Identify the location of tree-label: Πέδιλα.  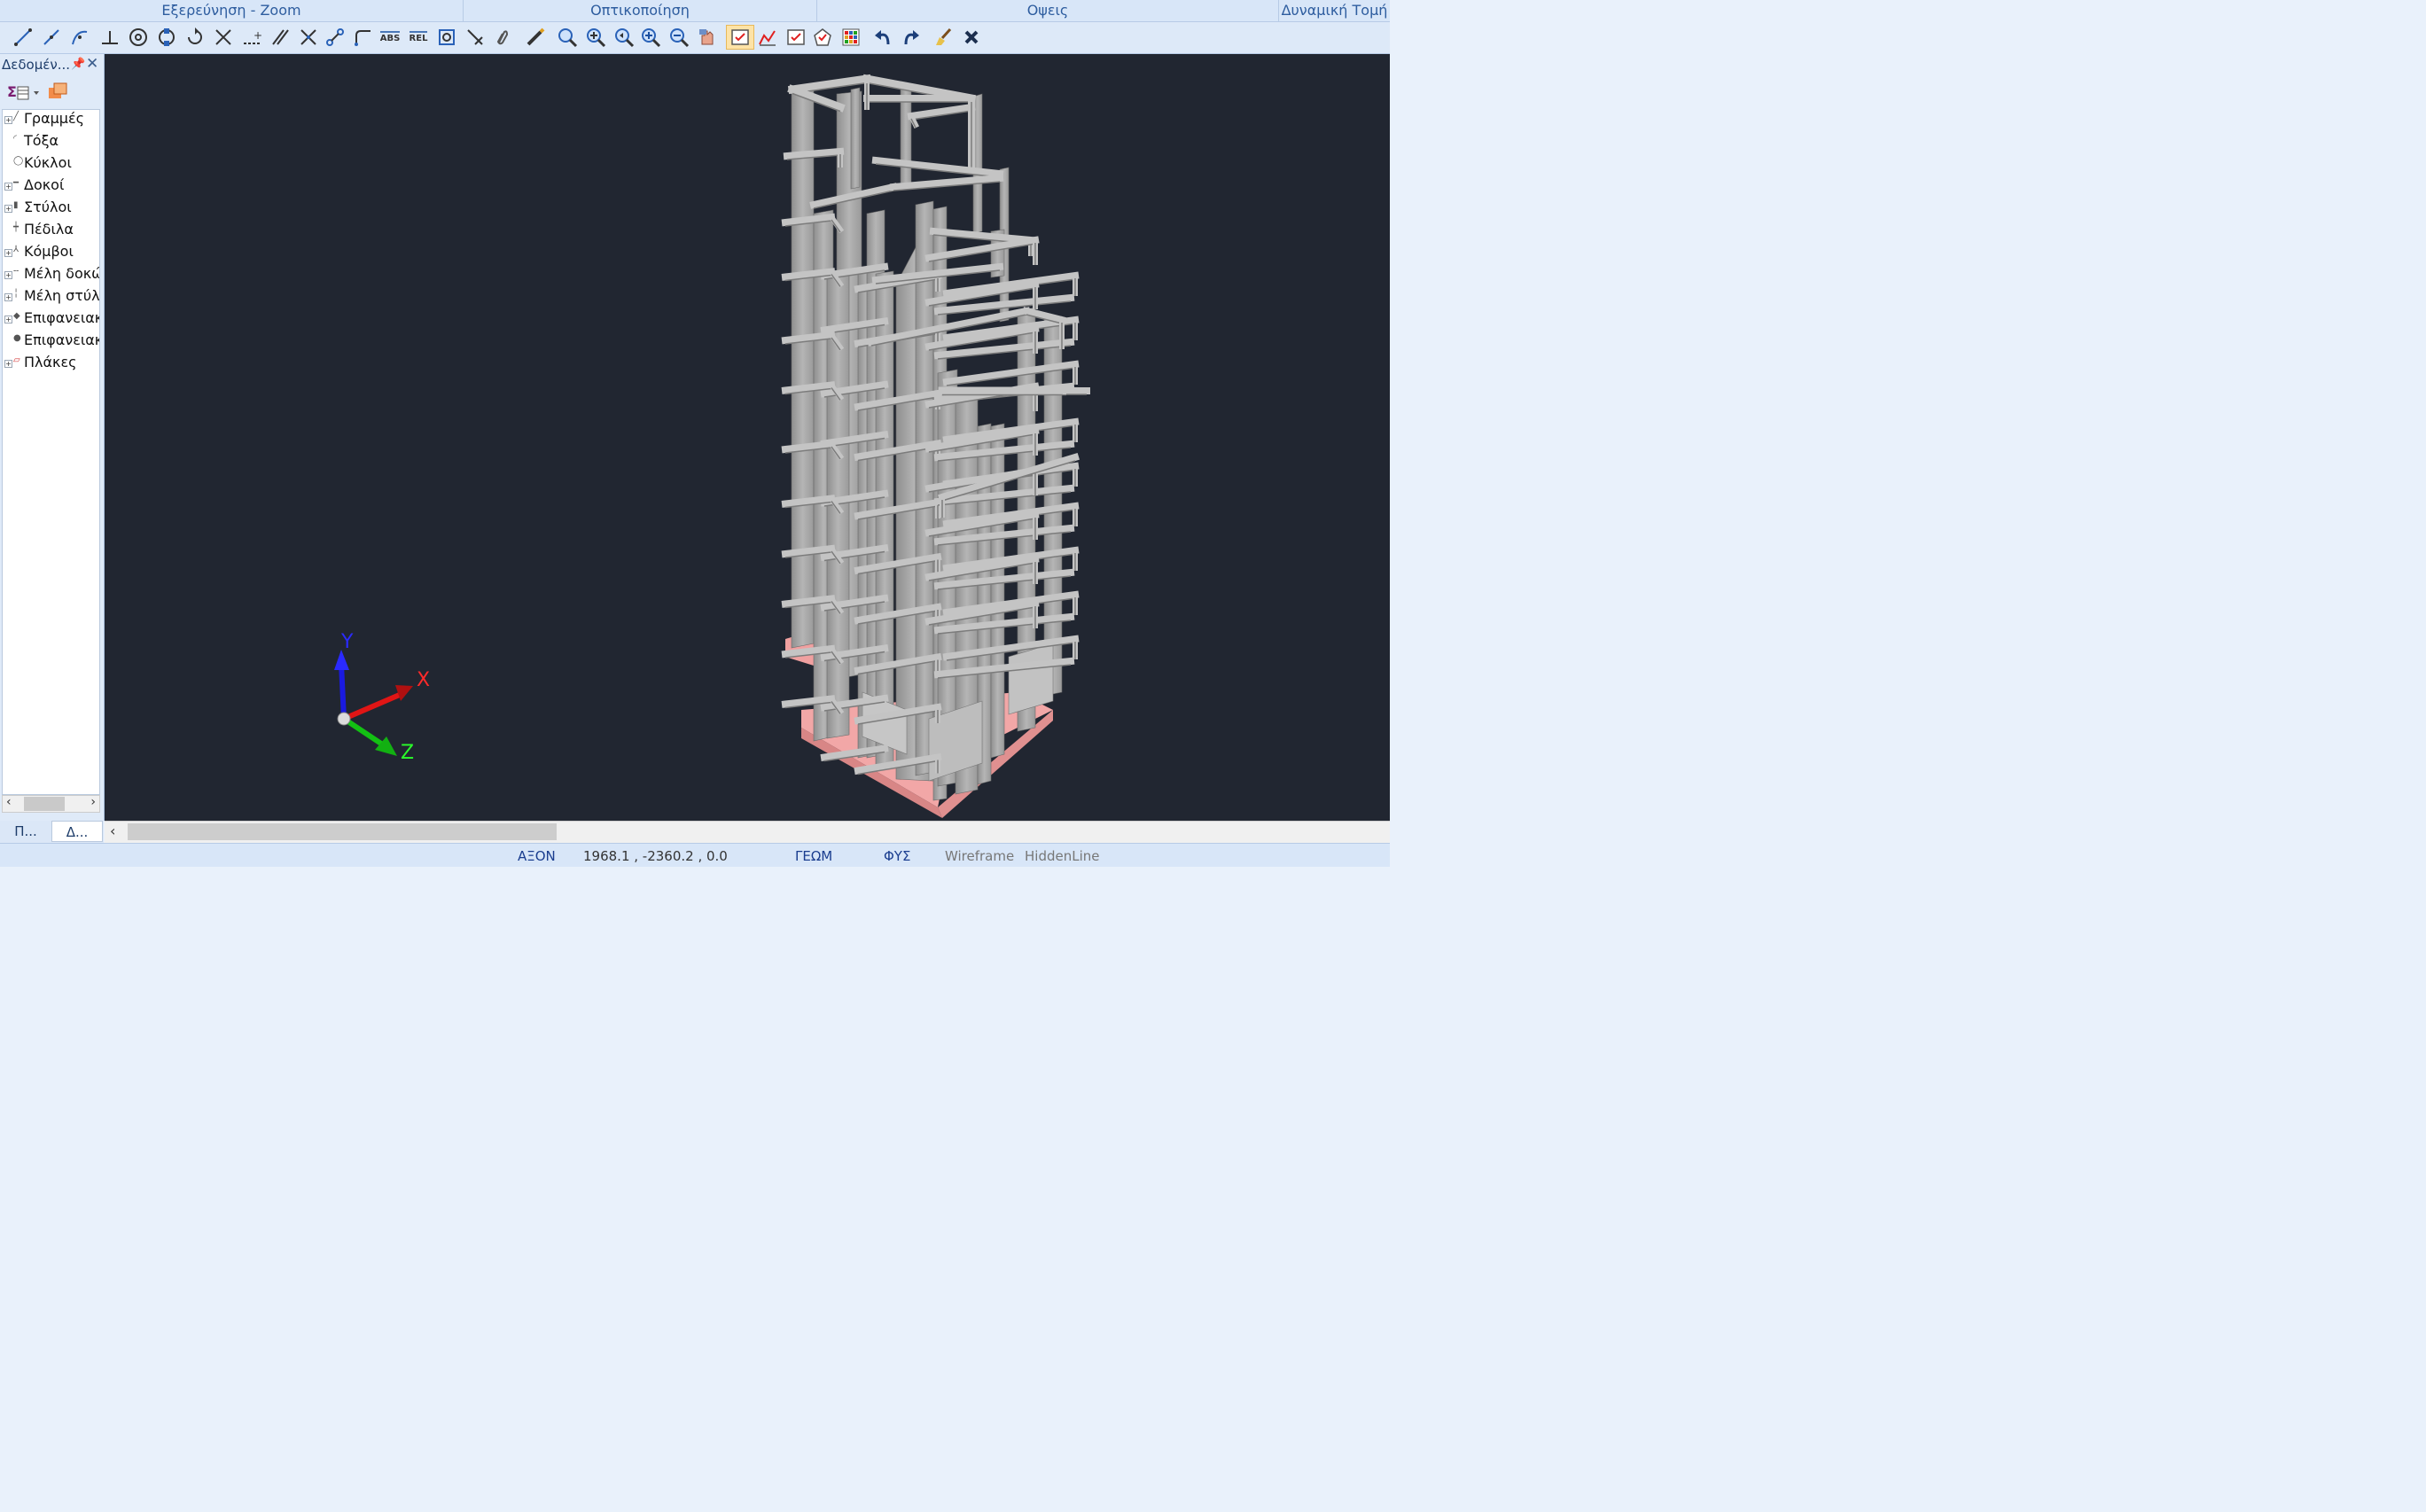
(49, 230).